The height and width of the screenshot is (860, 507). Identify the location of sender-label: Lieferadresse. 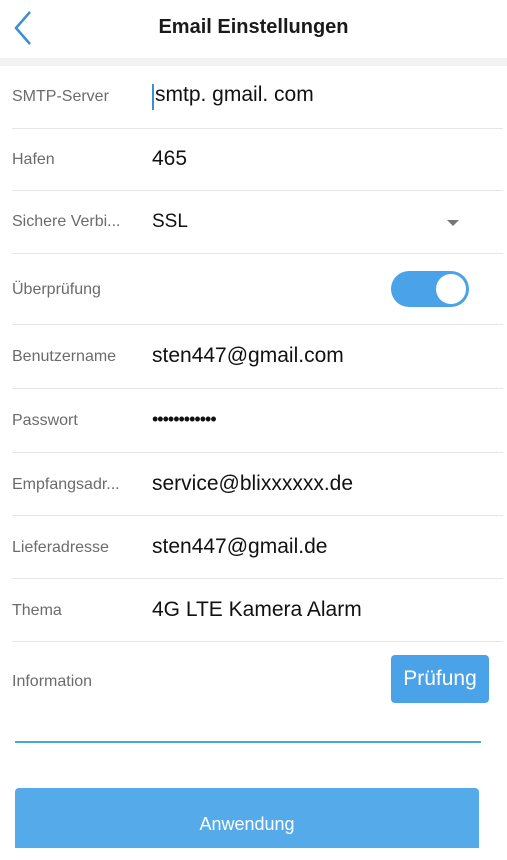
(60, 547).